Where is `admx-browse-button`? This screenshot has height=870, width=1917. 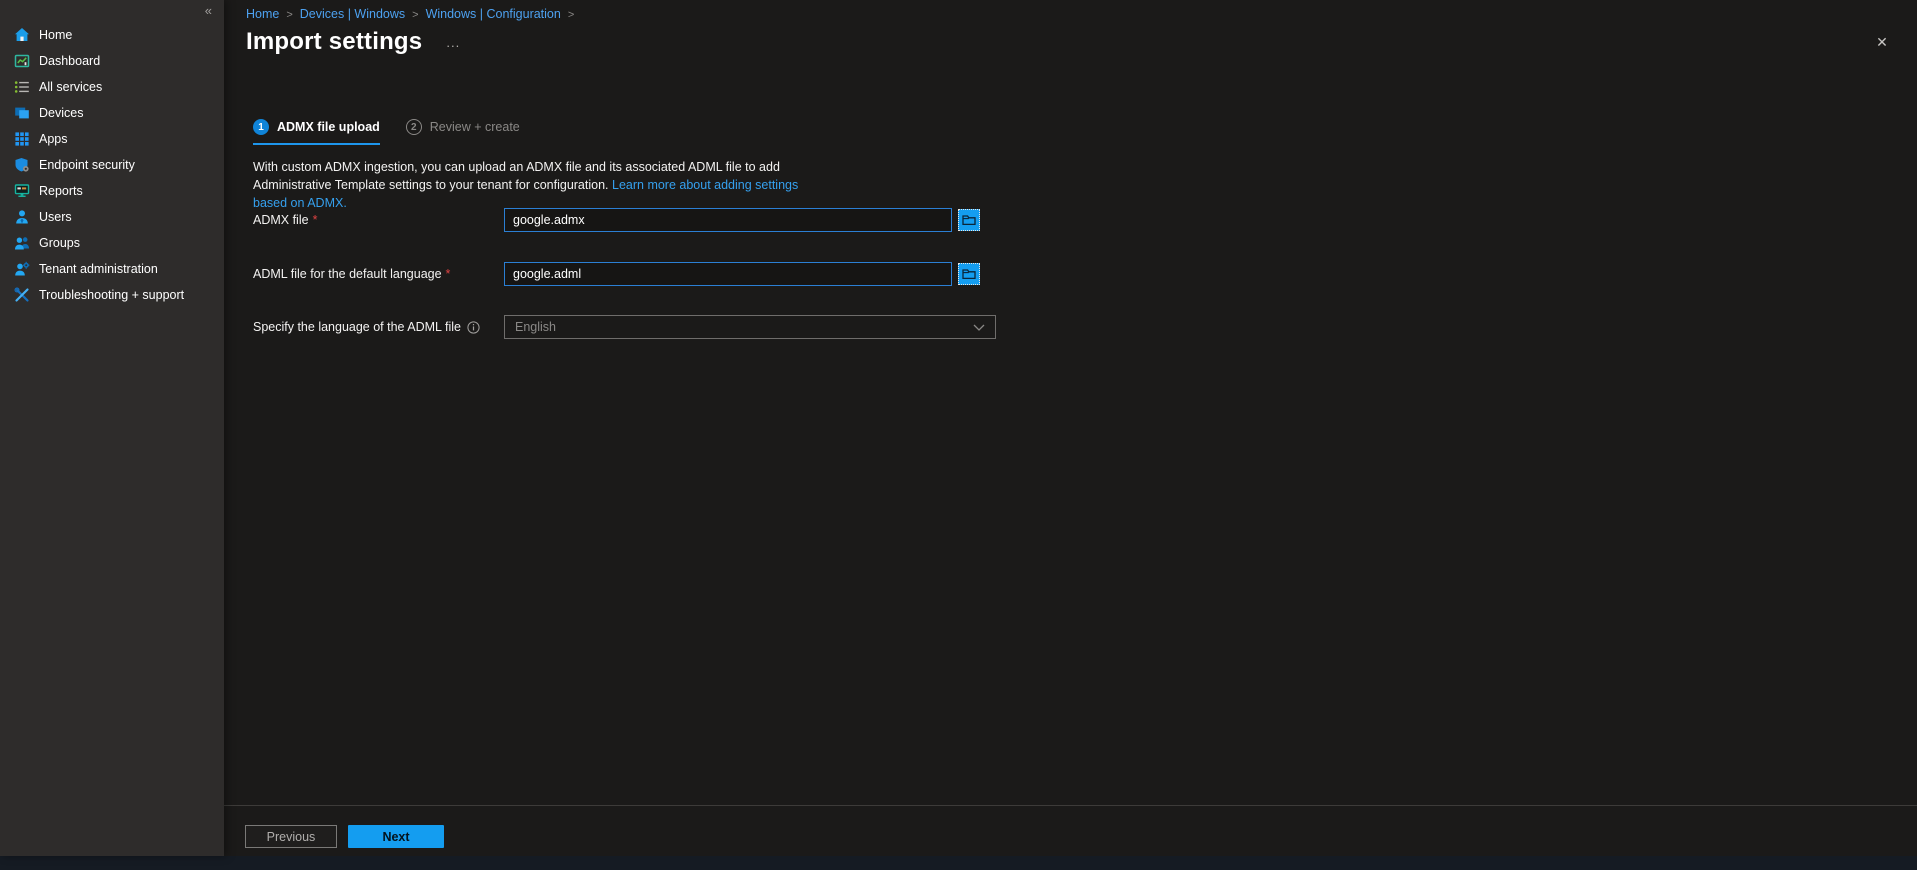 admx-browse-button is located at coordinates (969, 220).